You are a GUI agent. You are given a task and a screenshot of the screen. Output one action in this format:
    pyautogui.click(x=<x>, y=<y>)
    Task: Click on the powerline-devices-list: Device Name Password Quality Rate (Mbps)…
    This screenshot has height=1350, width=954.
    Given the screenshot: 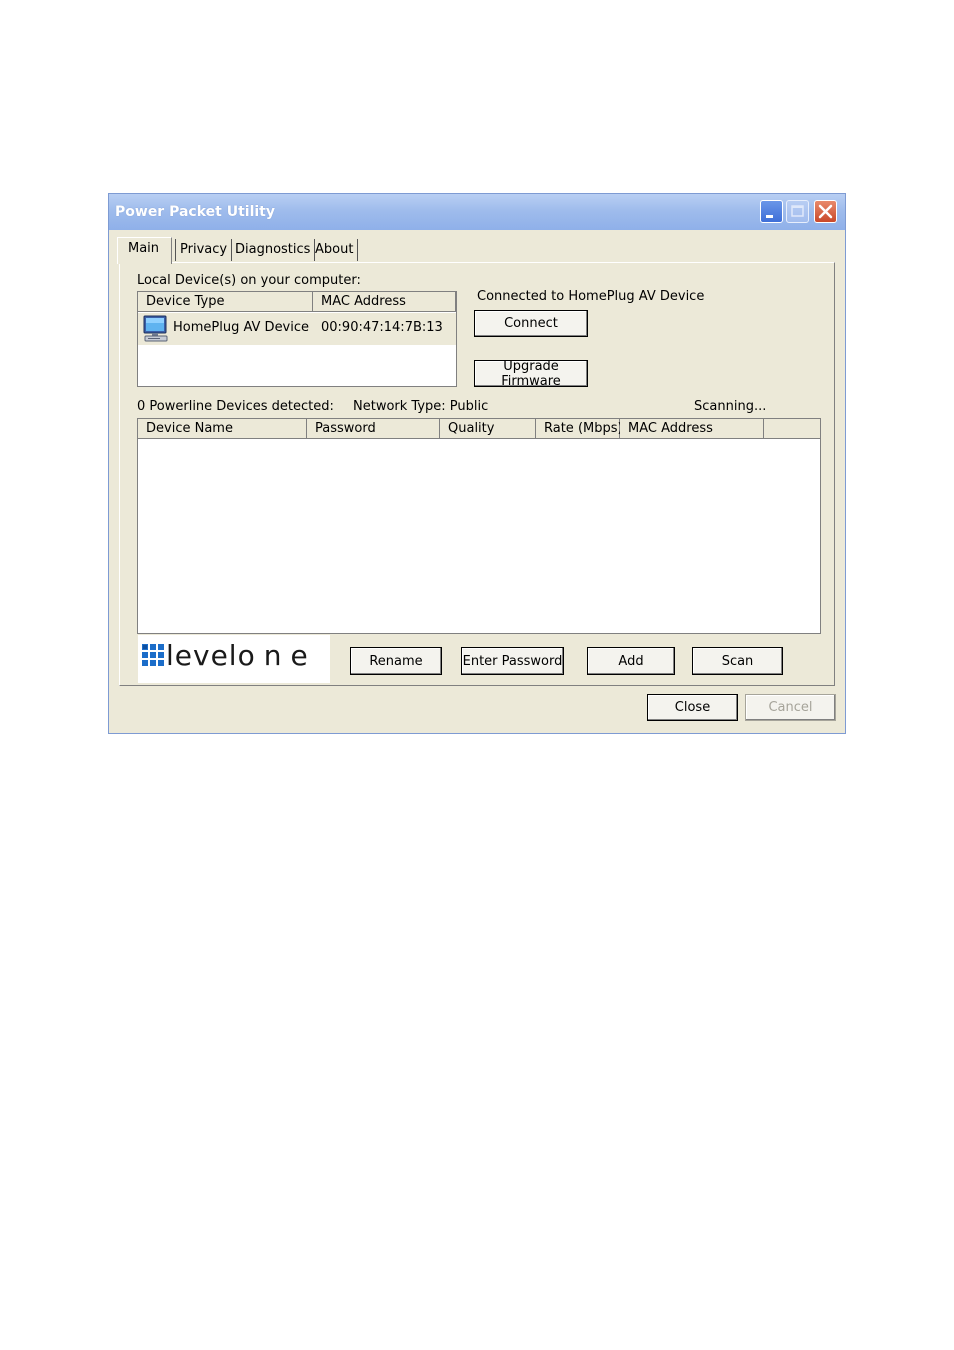 What is the action you would take?
    pyautogui.click(x=479, y=526)
    